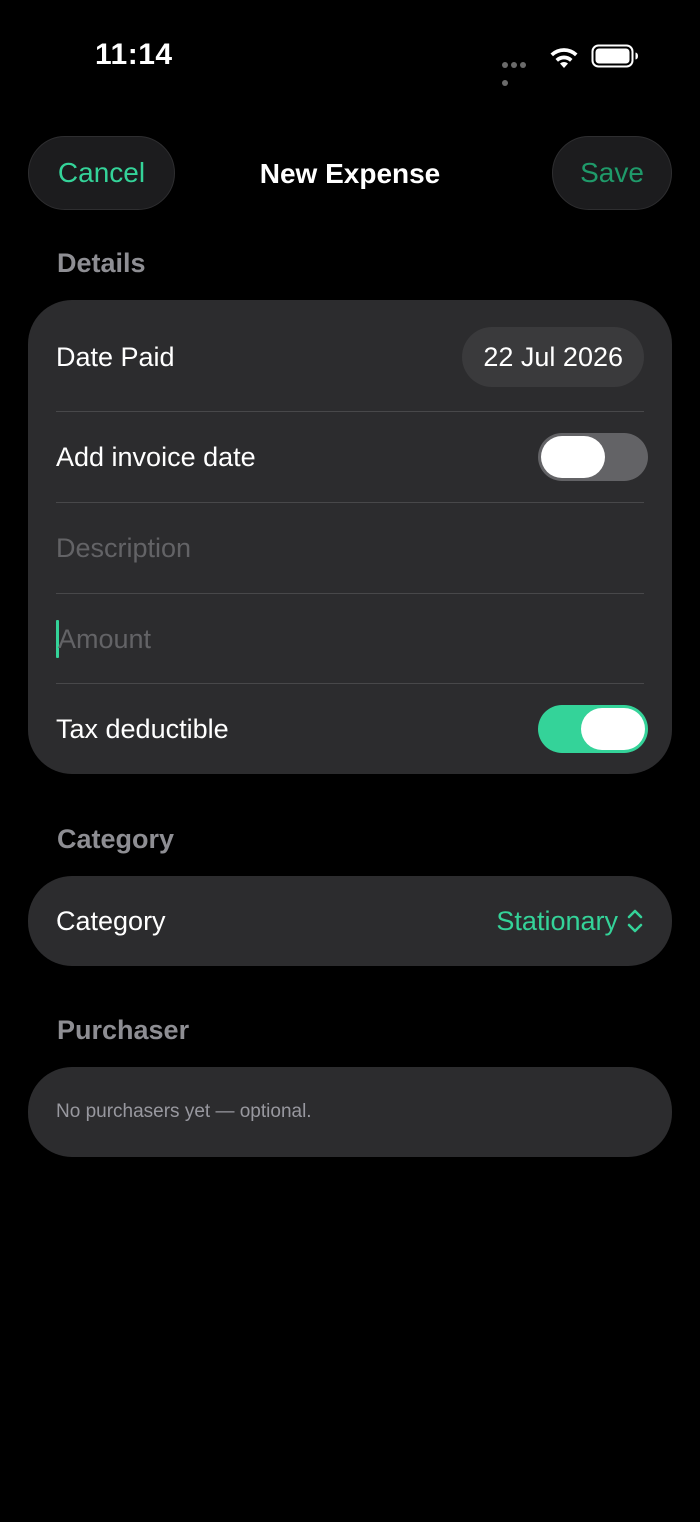  I want to click on invoice-date-toggle, so click(593, 457).